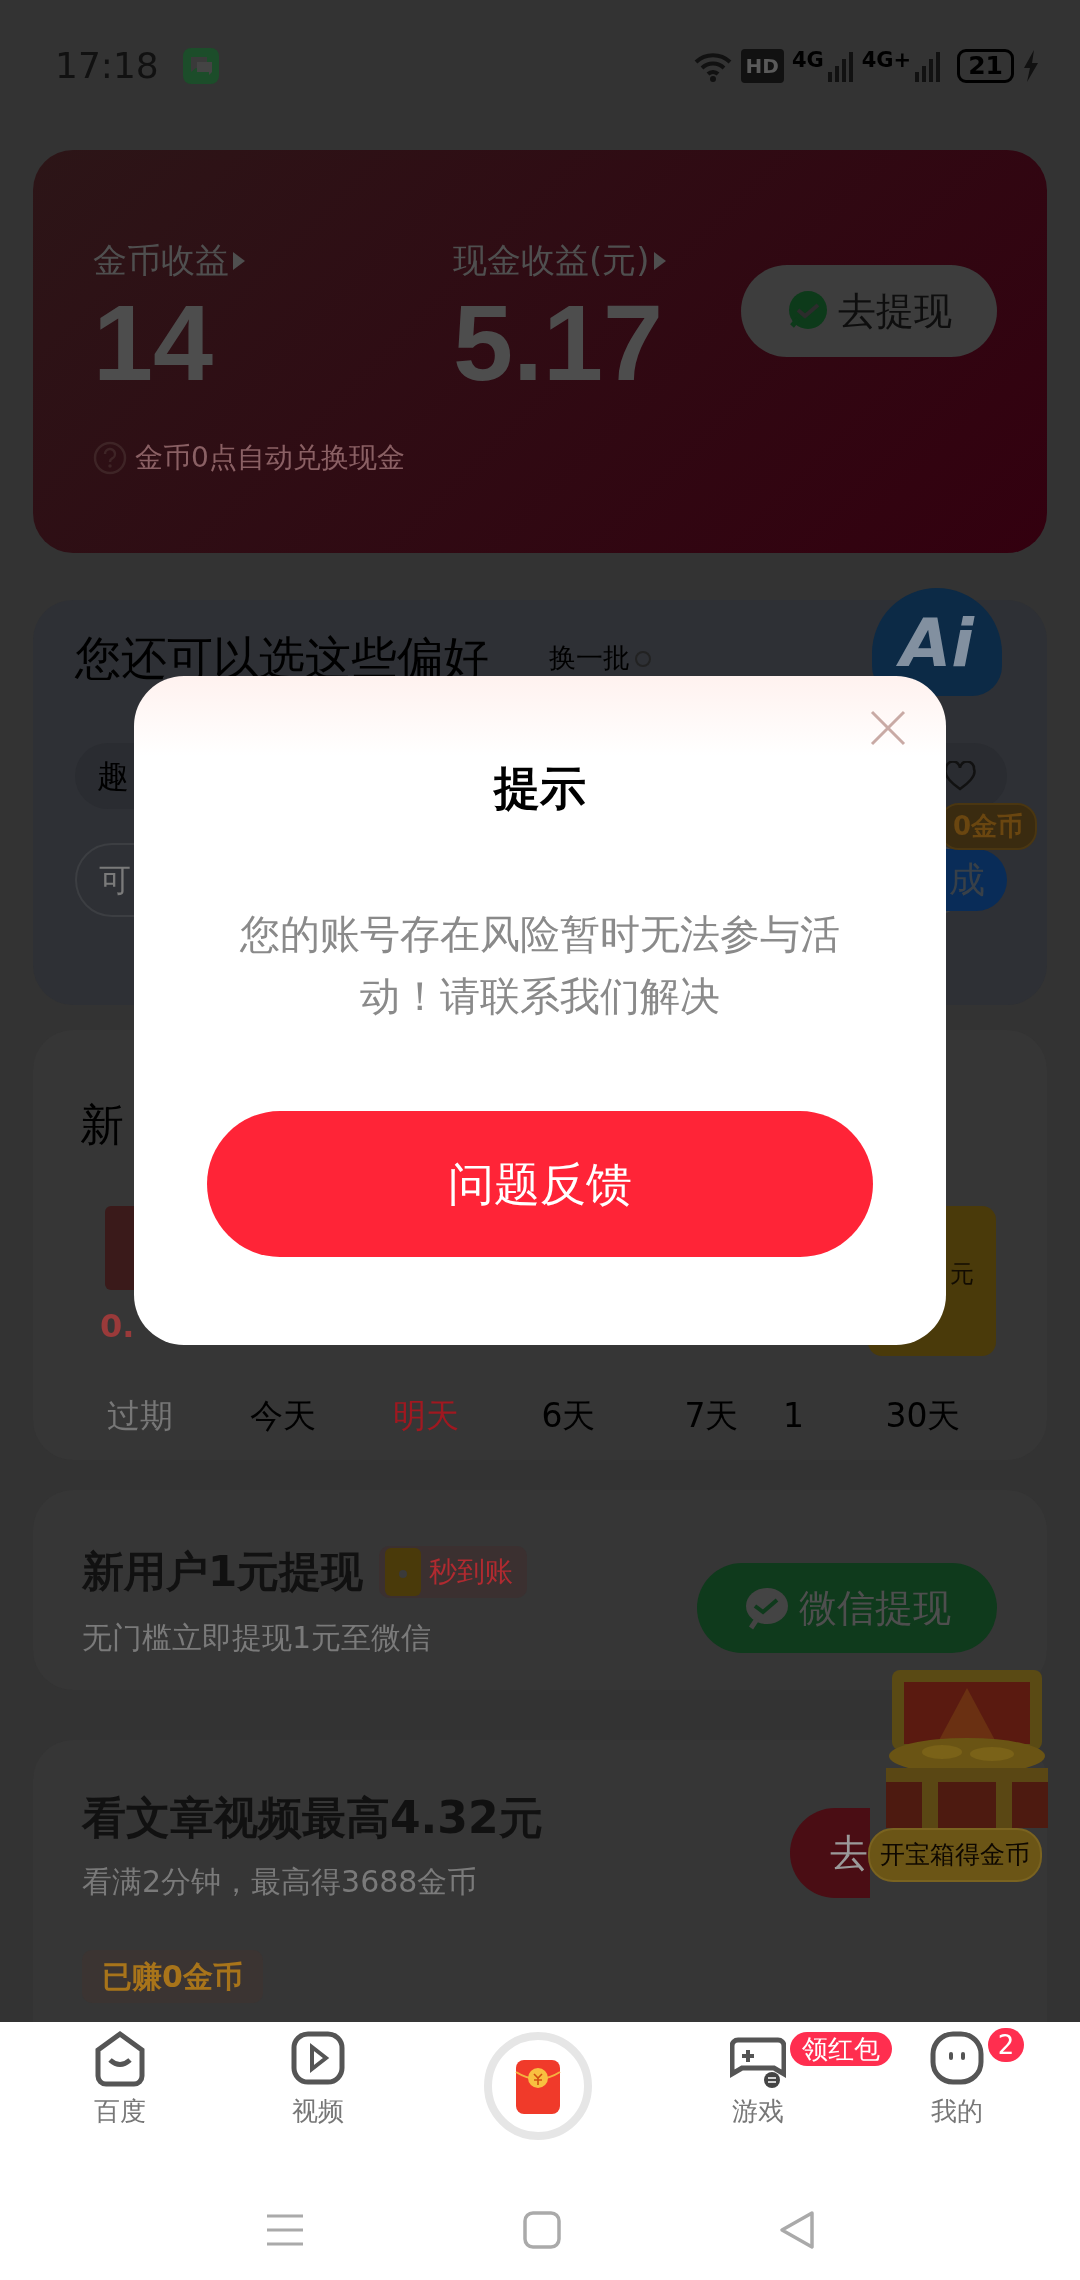  I want to click on nav-tab: 我的, so click(957, 2080).